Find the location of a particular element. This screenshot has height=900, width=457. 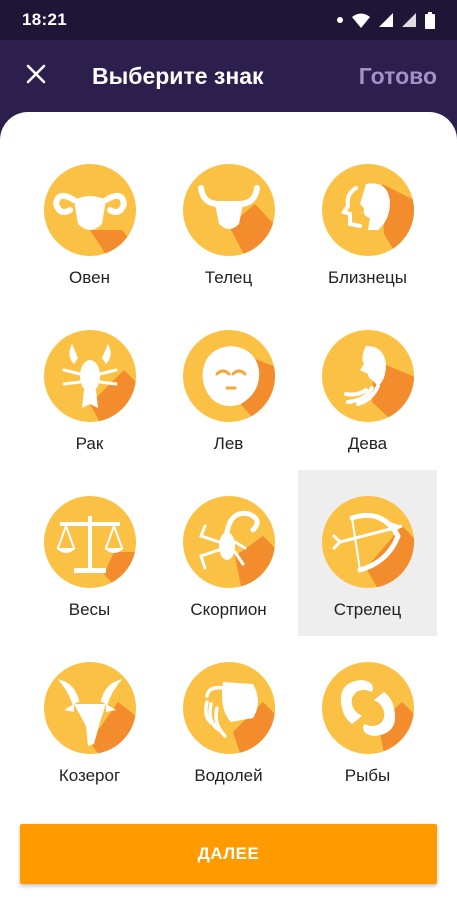

signal-icon is located at coordinates (386, 20).